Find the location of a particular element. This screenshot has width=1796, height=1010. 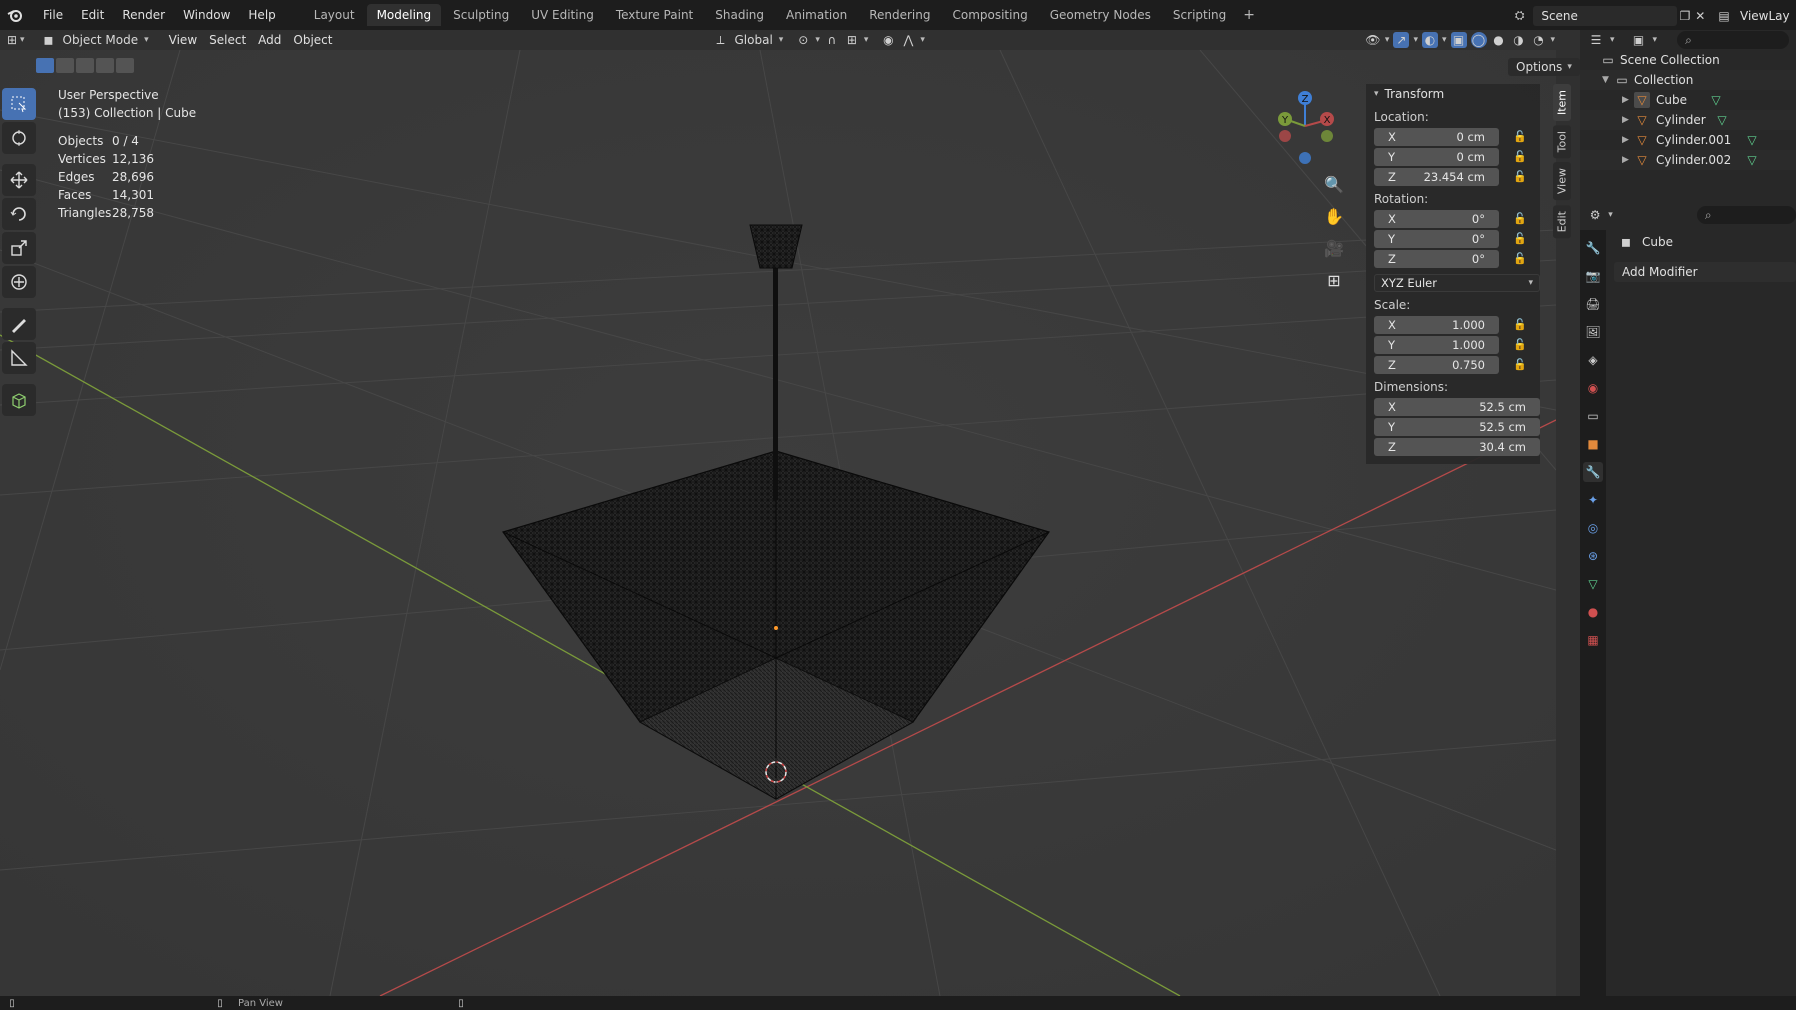

expand-down-icon: ▼ is located at coordinates (1608, 80).